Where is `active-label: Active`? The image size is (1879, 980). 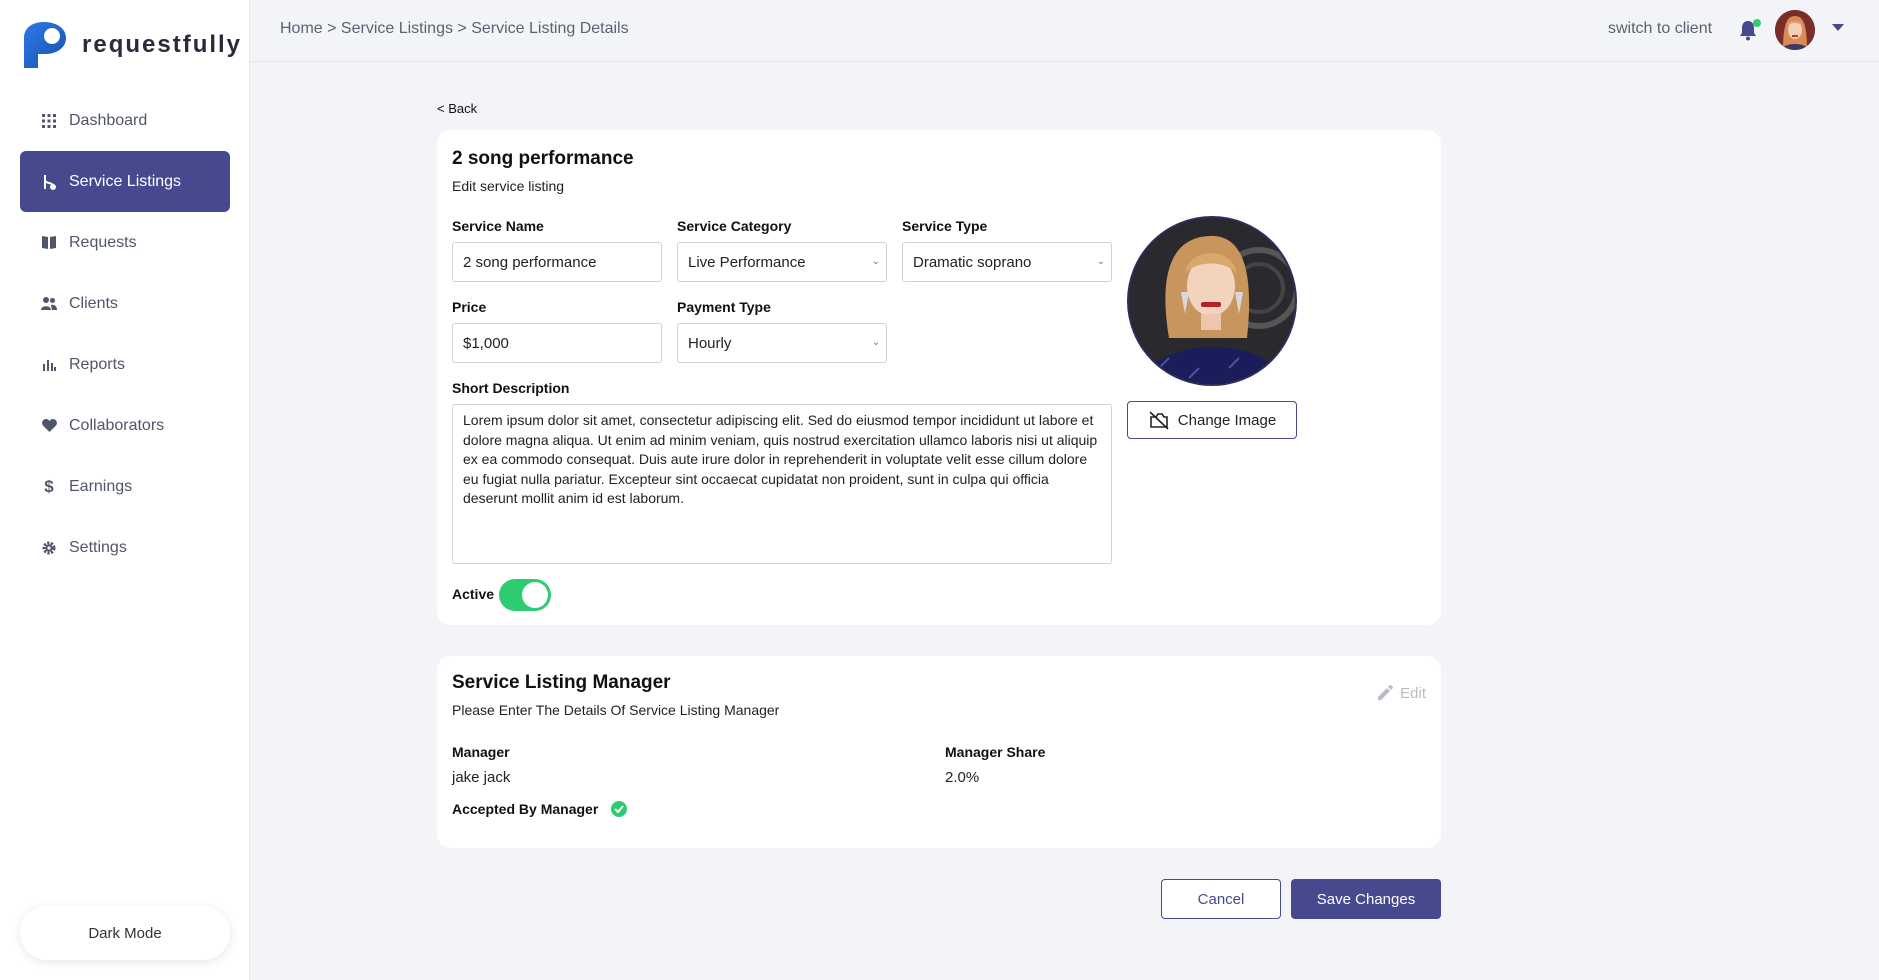
active-label: Active is located at coordinates (473, 594).